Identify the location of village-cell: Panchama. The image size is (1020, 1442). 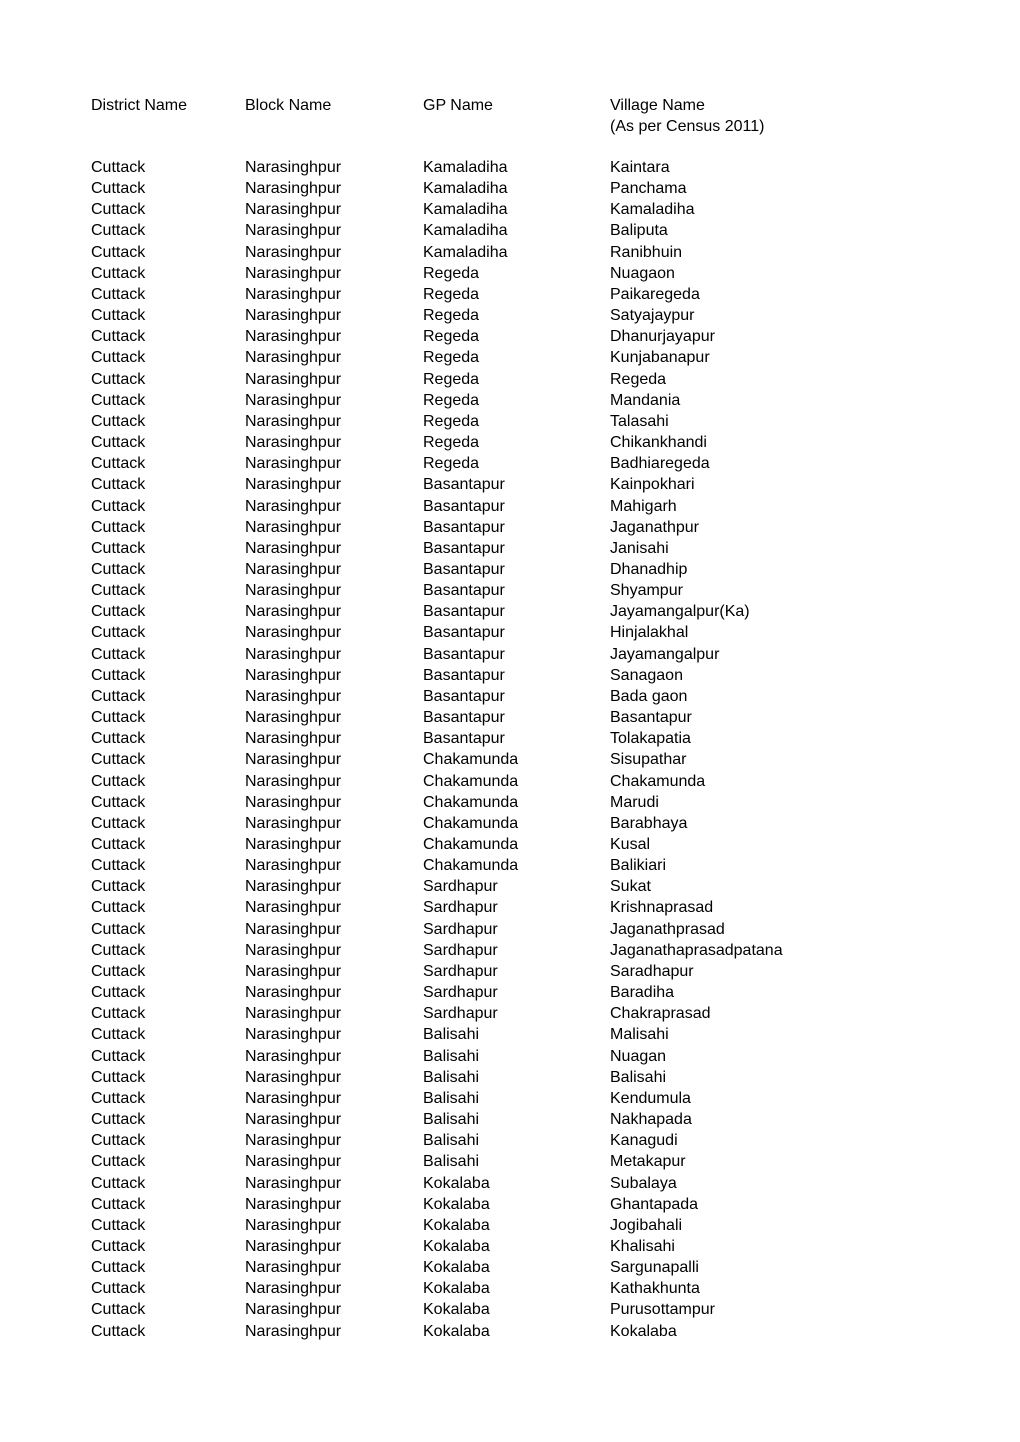
(648, 189).